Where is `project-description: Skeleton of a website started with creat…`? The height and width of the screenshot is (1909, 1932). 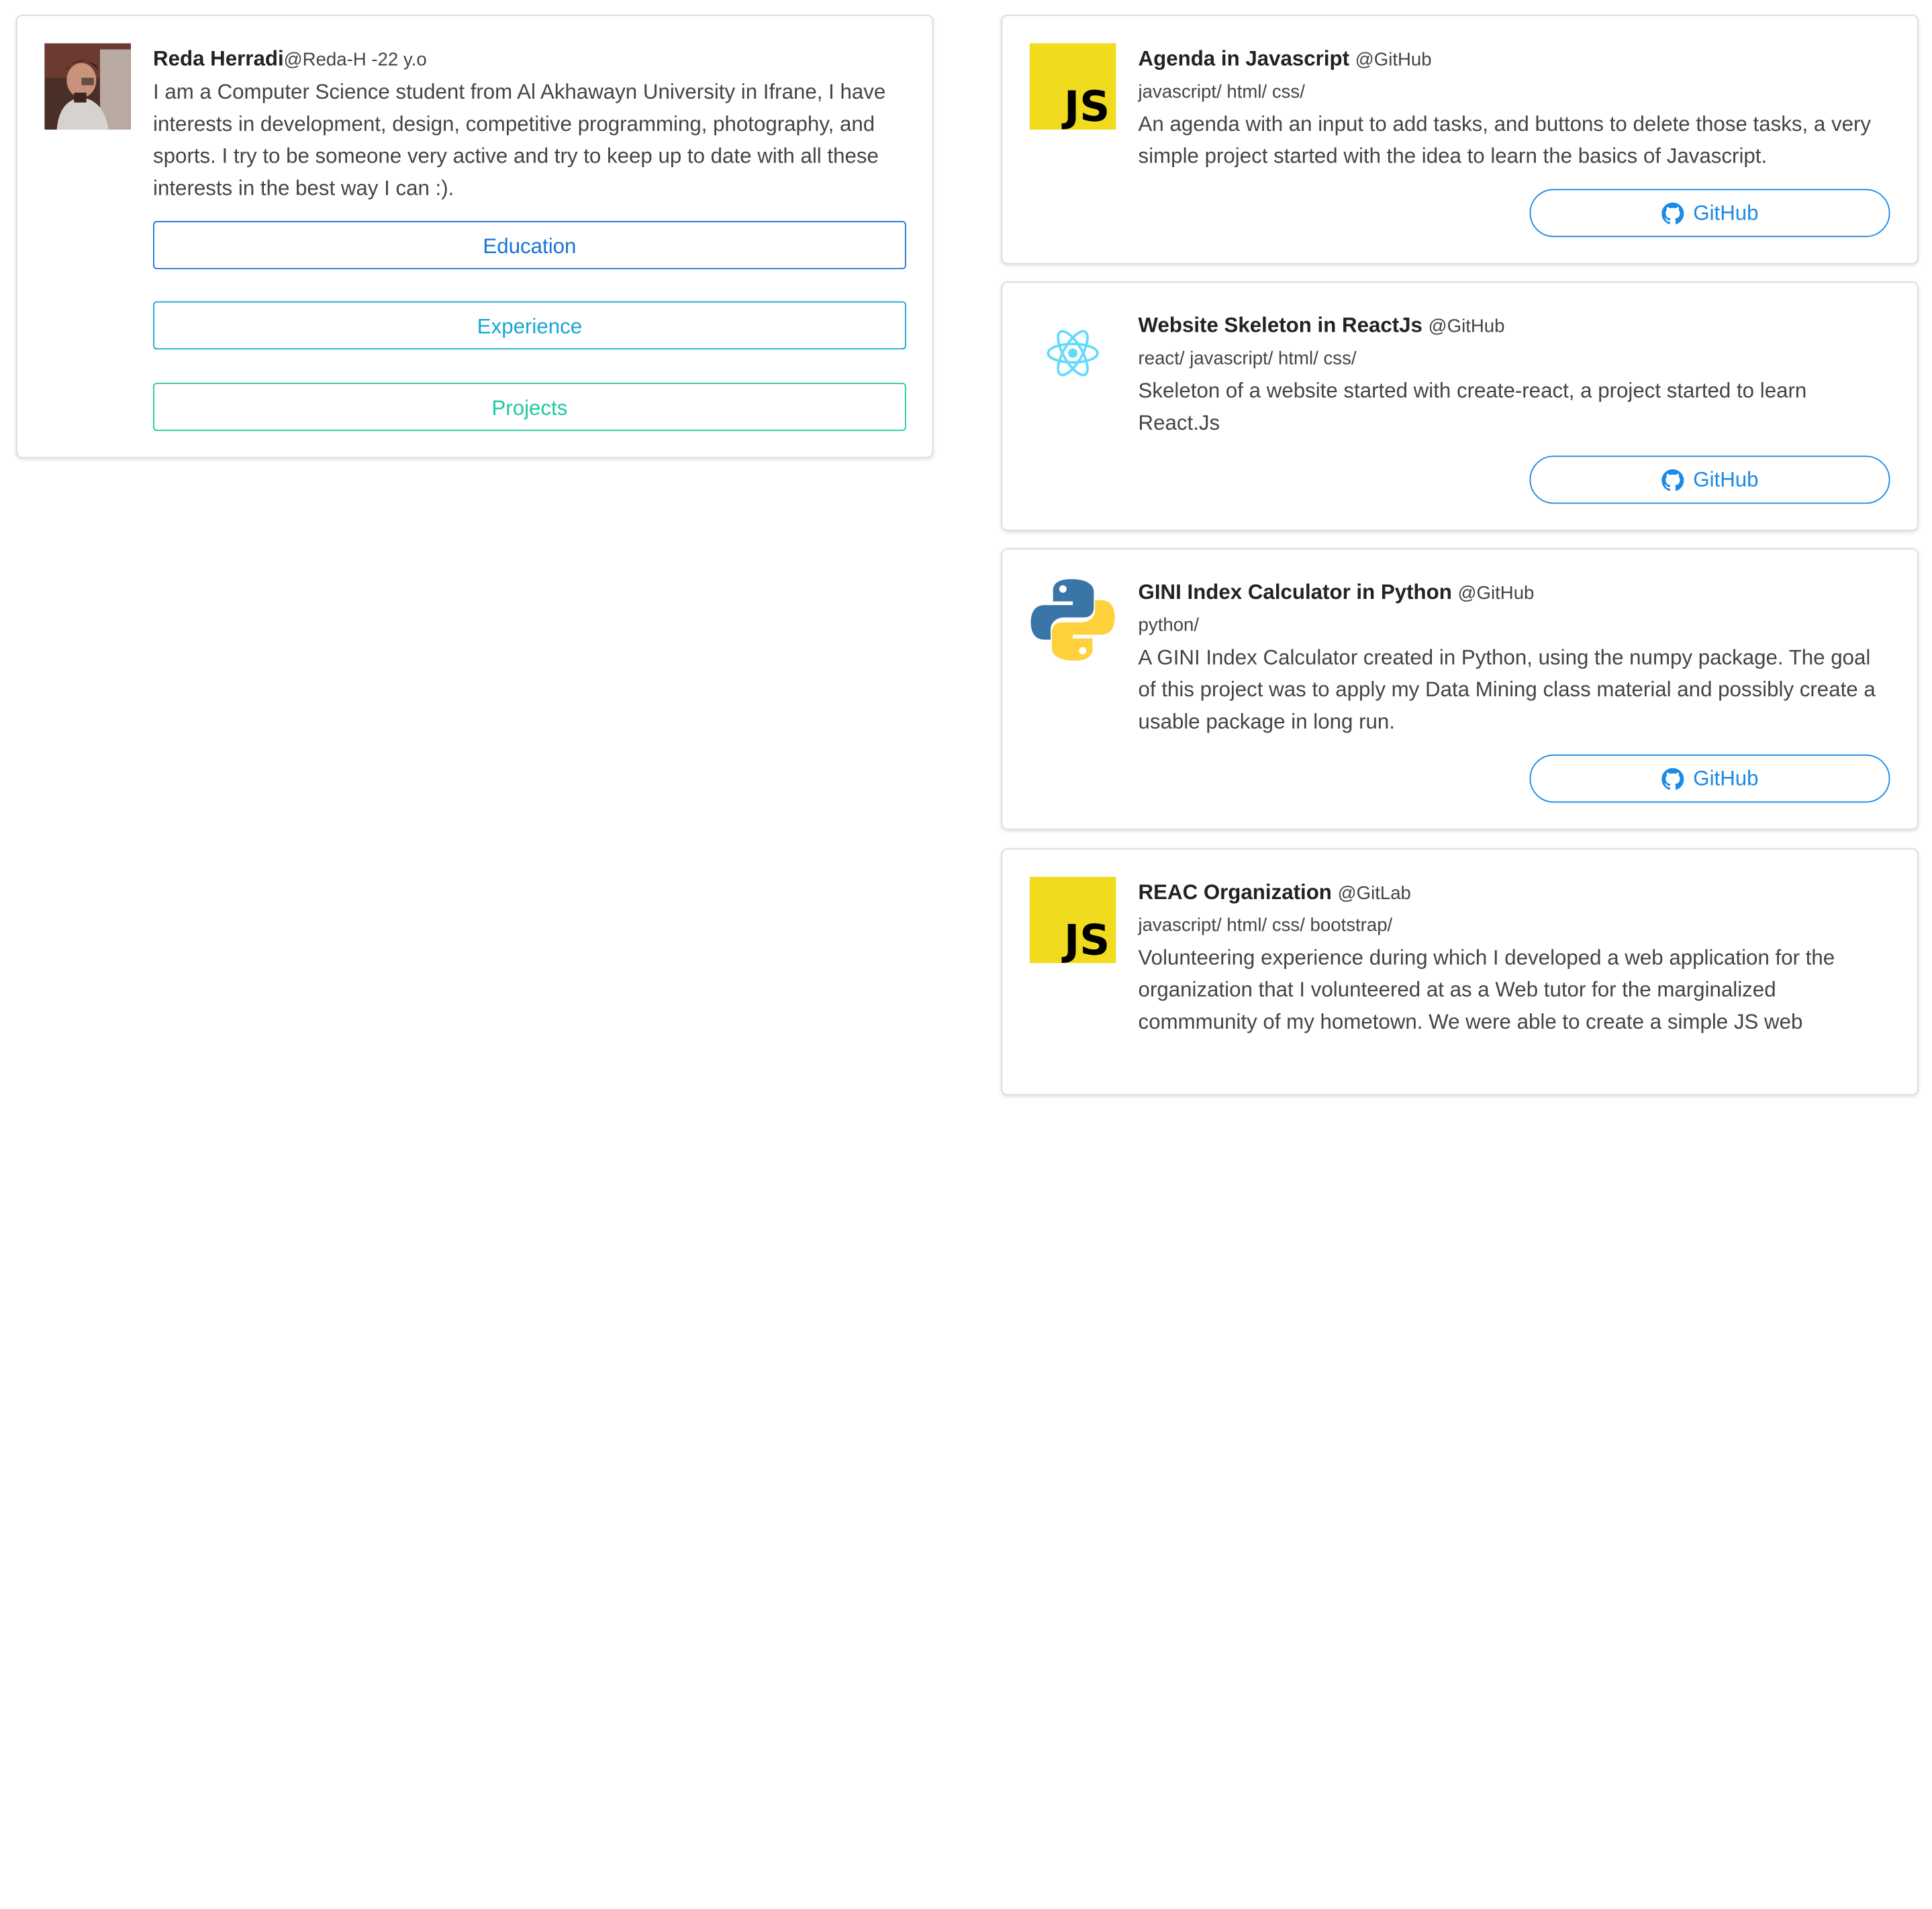 project-description: Skeleton of a website started with creat… is located at coordinates (1472, 407).